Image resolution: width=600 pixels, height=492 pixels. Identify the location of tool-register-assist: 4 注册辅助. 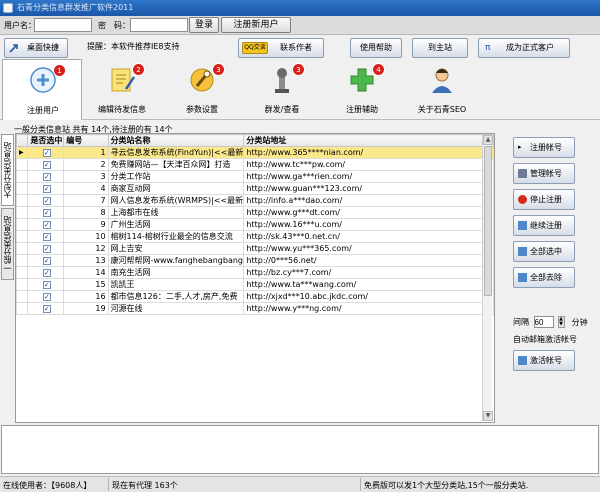
(362, 89).